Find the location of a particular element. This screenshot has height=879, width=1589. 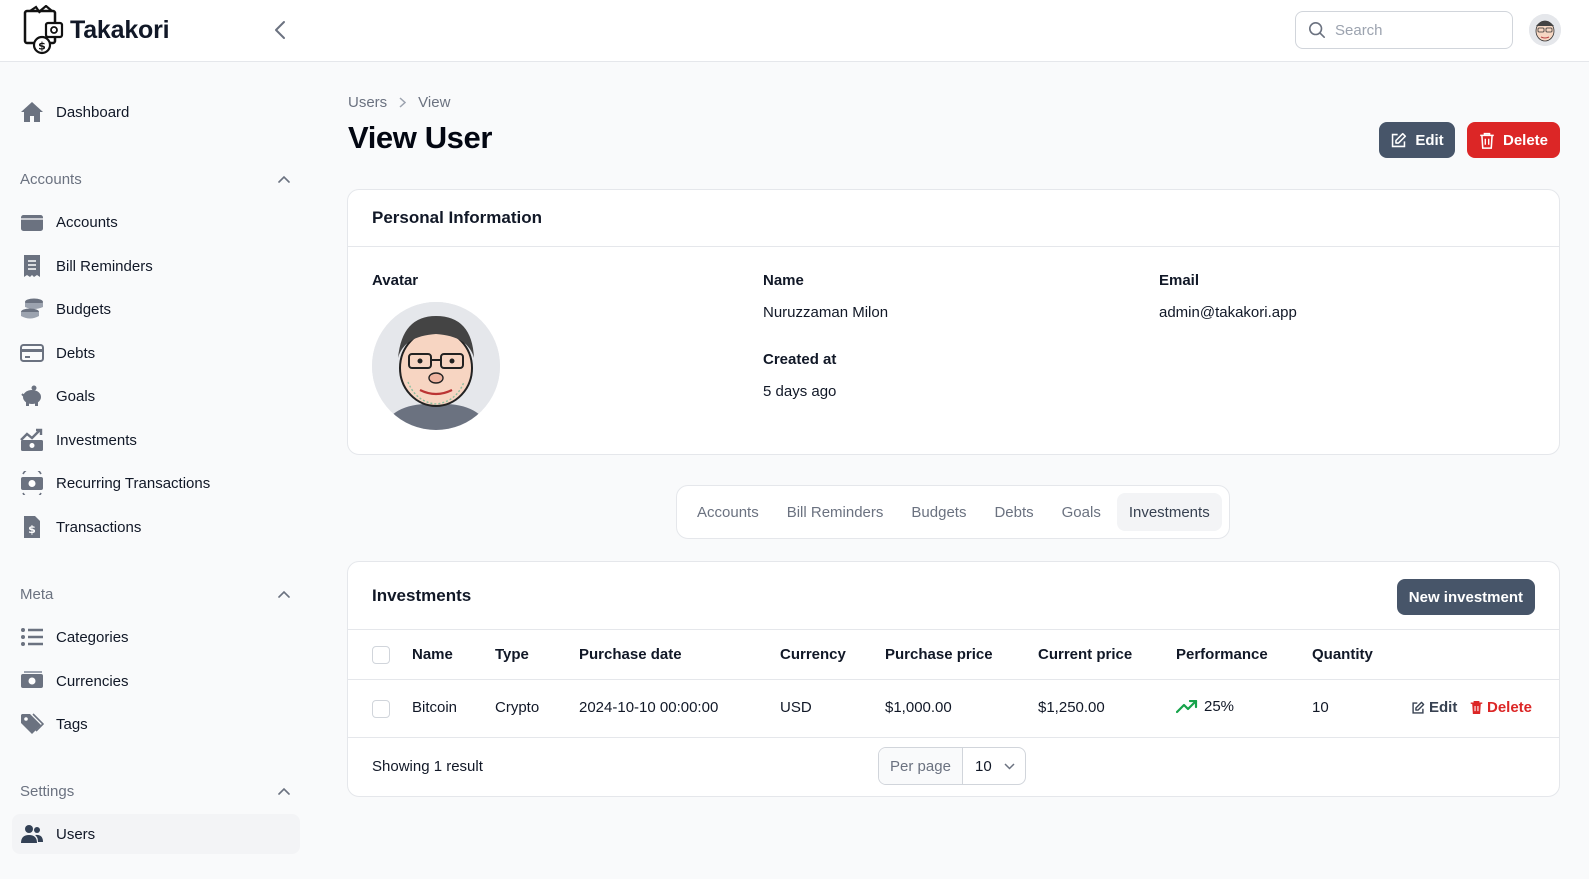

row-delete-label: Delete is located at coordinates (1510, 707).